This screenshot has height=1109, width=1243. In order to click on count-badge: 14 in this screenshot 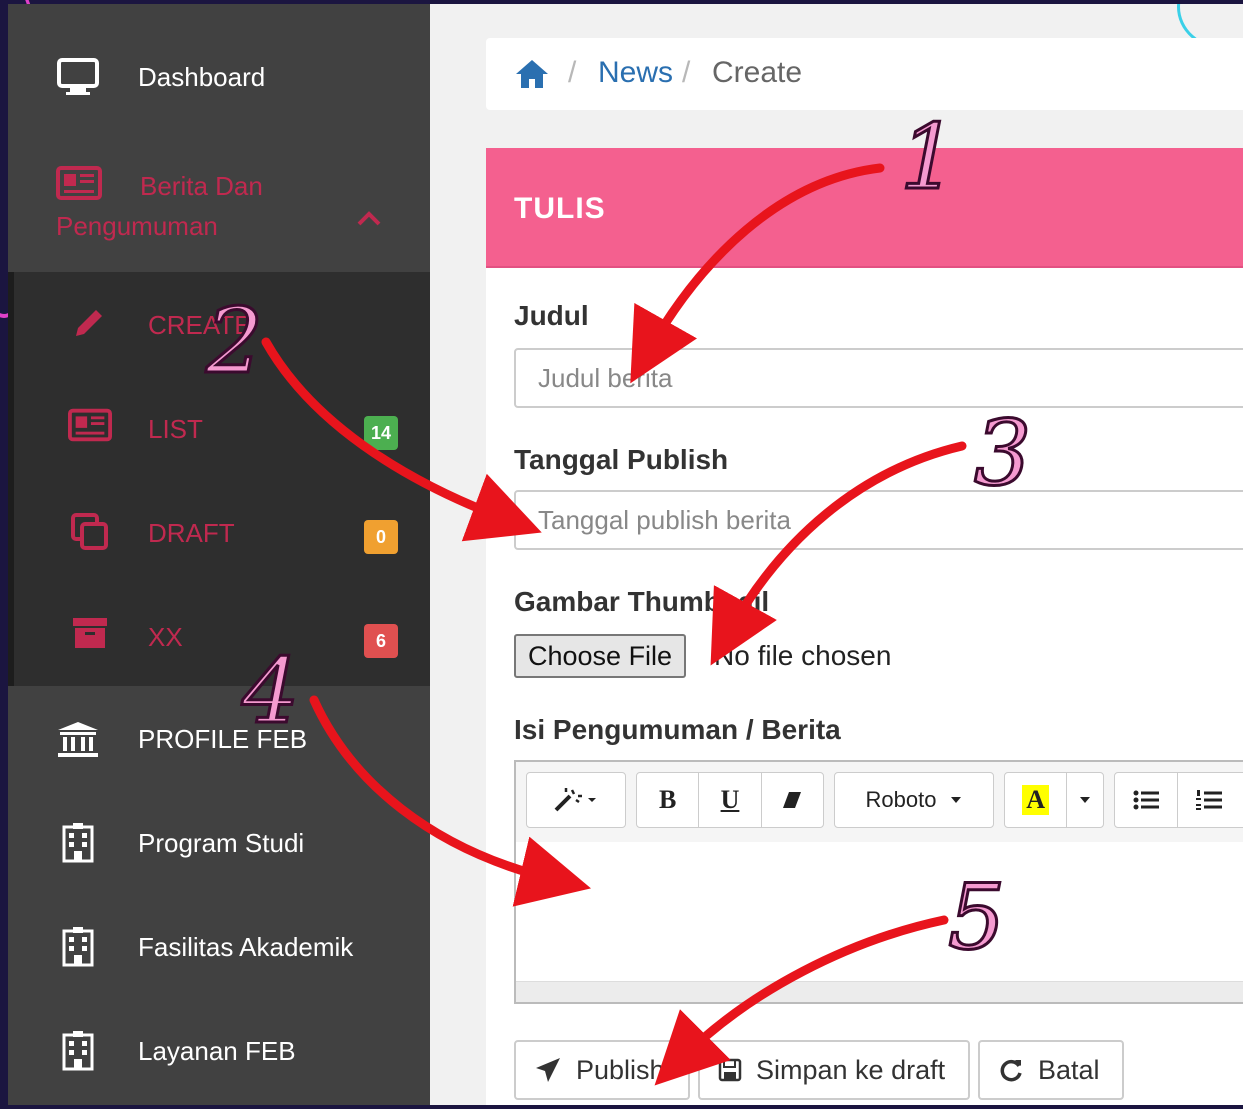, I will do `click(381, 433)`.